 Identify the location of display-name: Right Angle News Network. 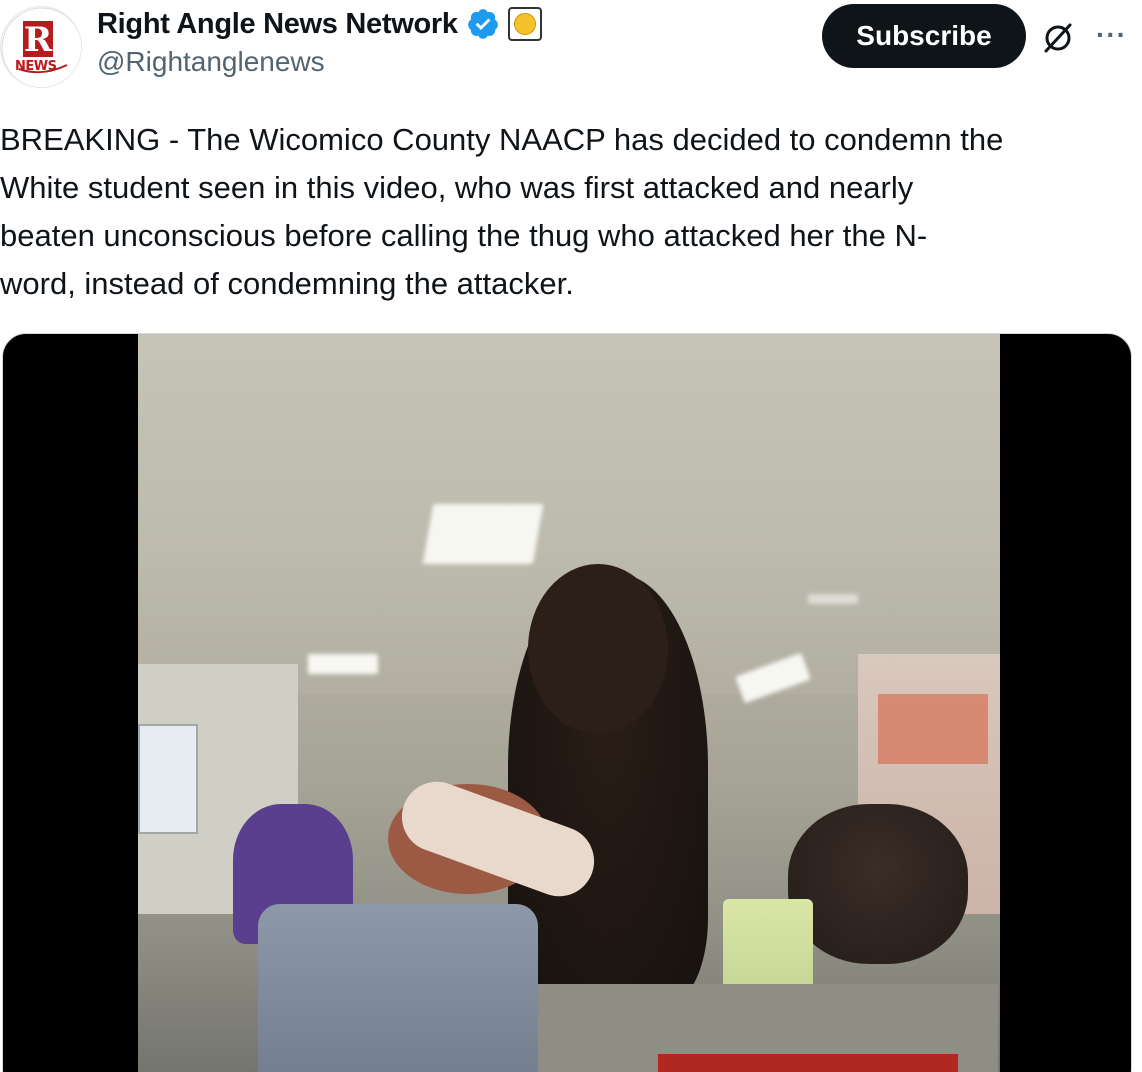
(277, 24).